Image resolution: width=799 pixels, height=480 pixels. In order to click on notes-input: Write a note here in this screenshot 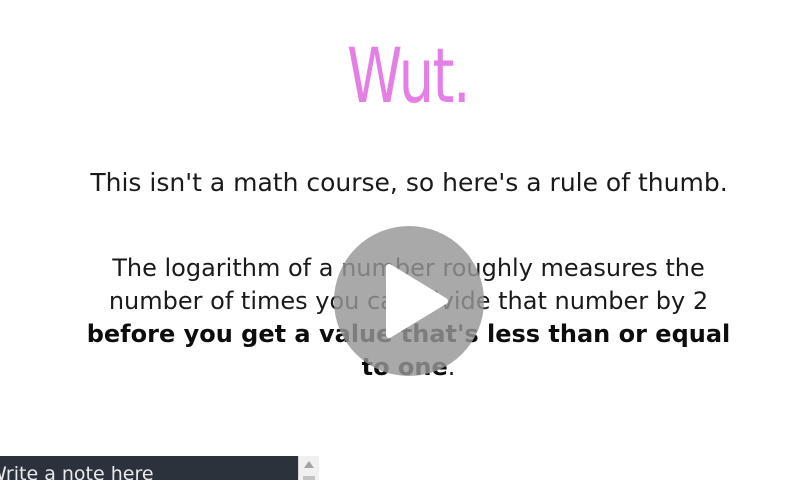, I will do `click(149, 468)`.